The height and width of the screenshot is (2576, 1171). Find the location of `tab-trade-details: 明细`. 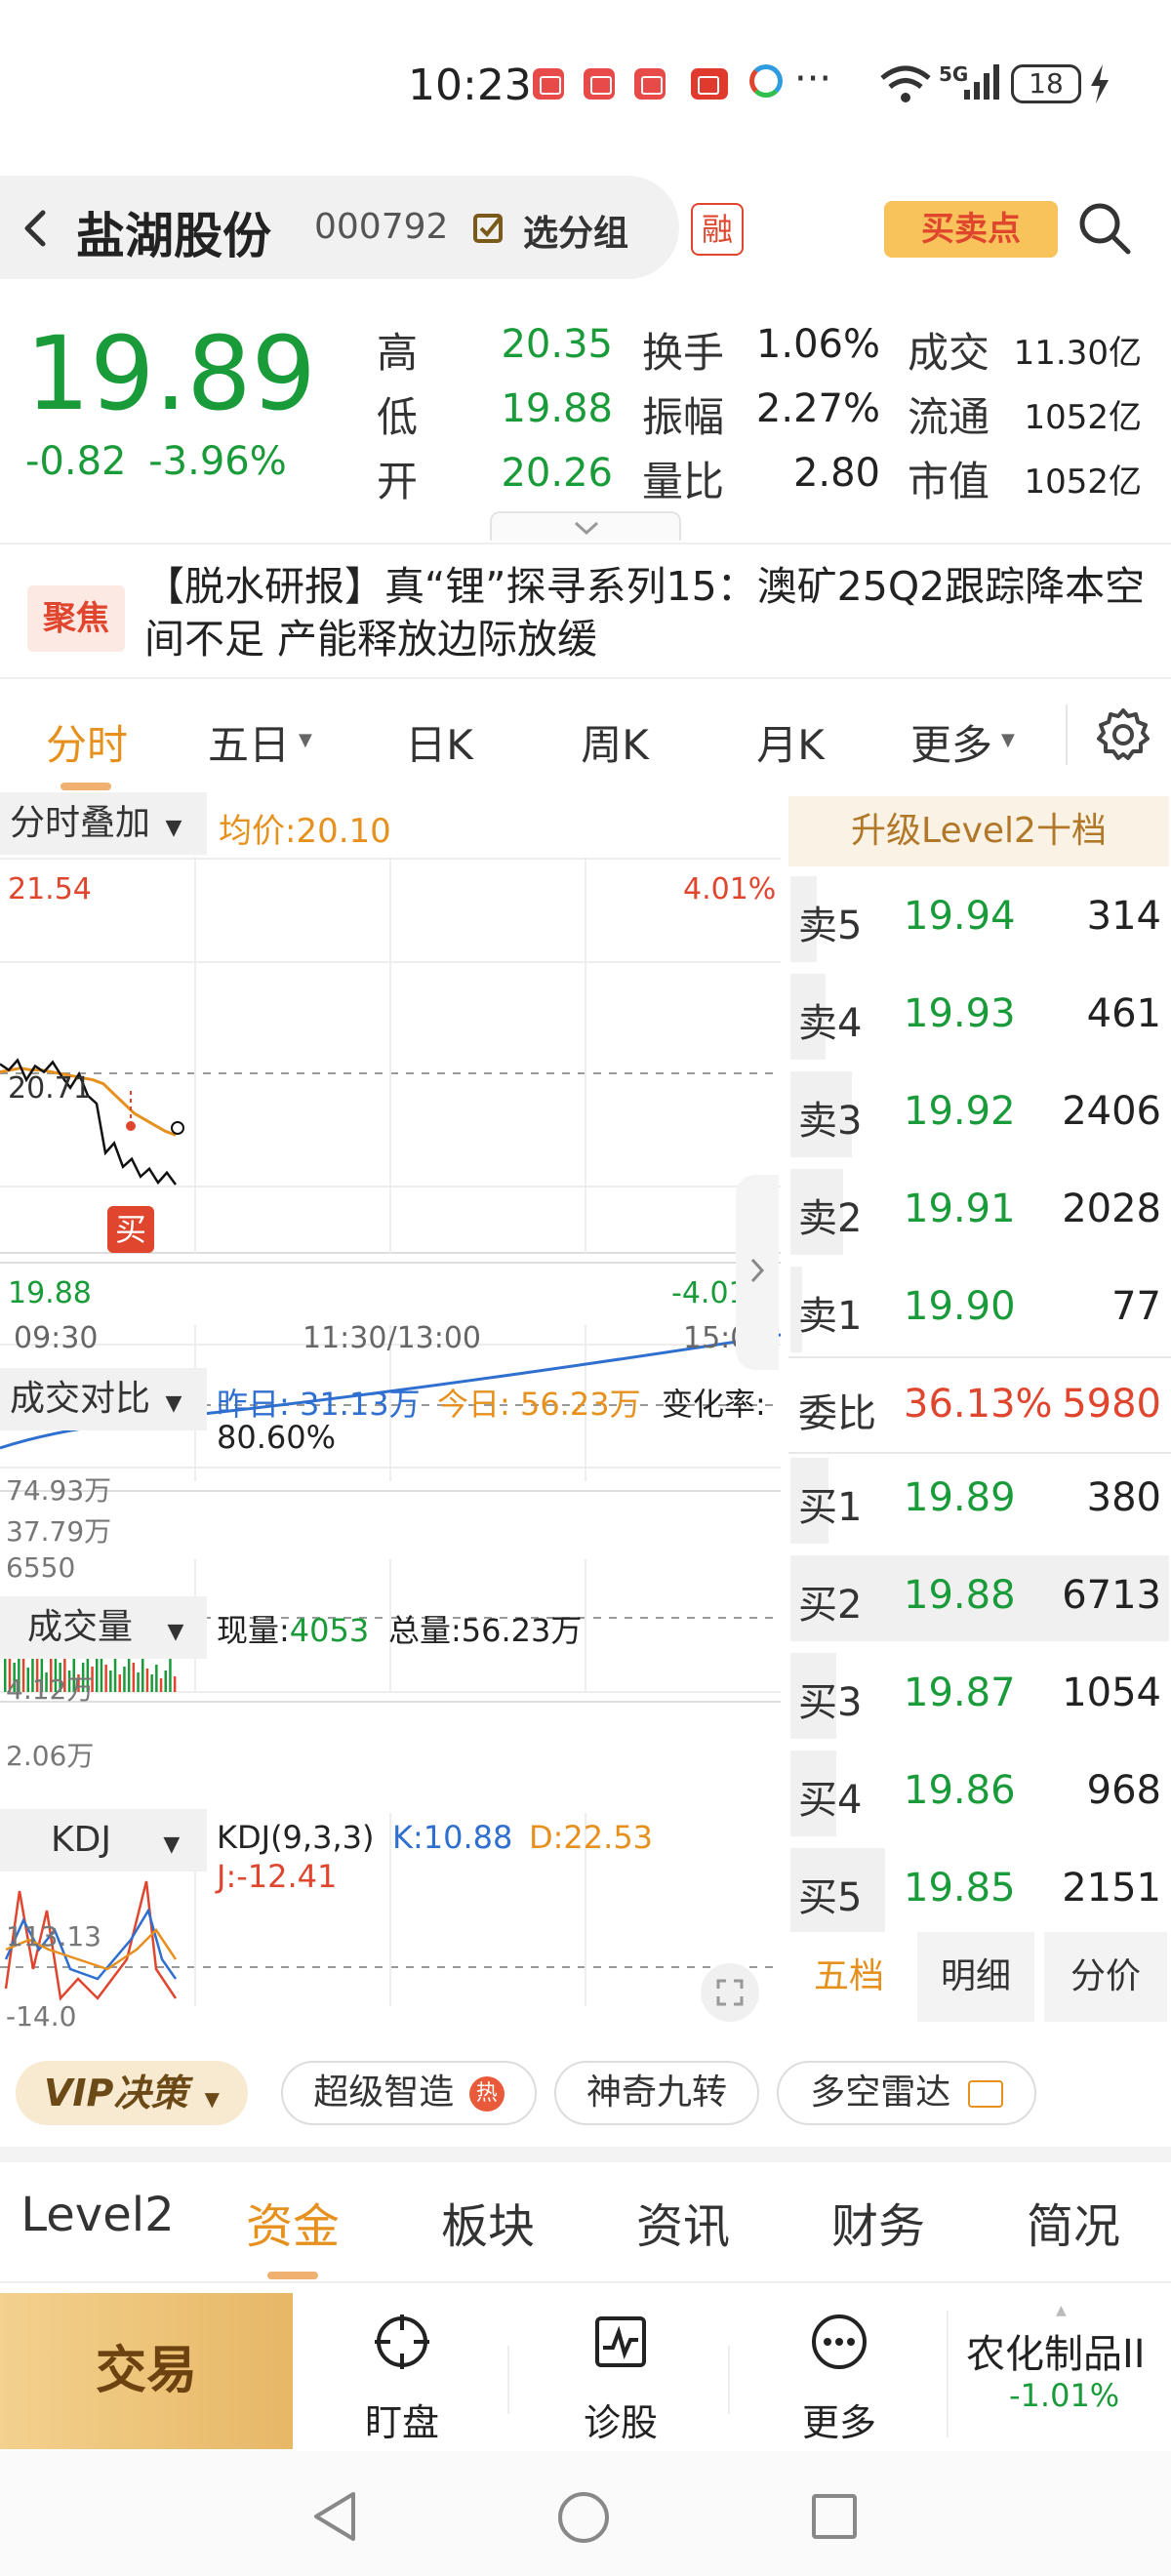

tab-trade-details: 明细 is located at coordinates (975, 1977).